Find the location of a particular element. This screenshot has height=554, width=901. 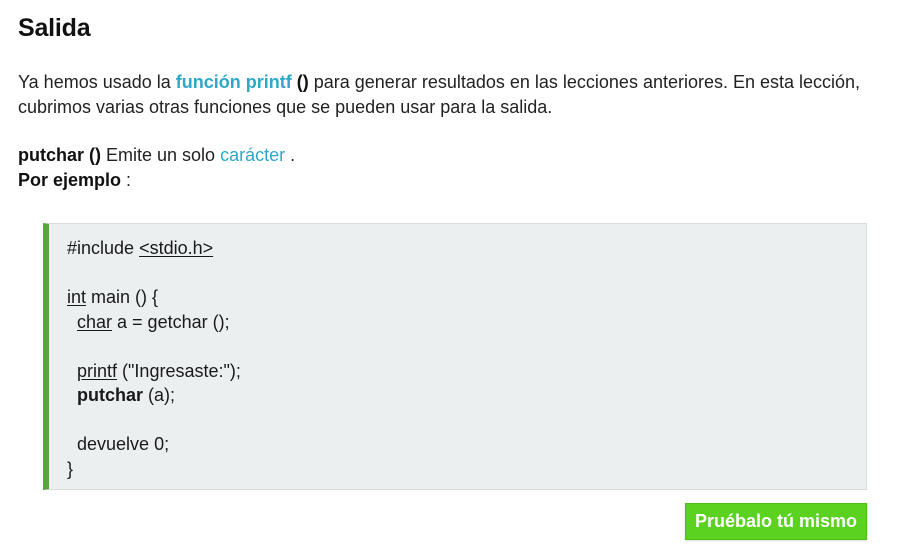

code-char-keyword-link: char is located at coordinates (94, 322).